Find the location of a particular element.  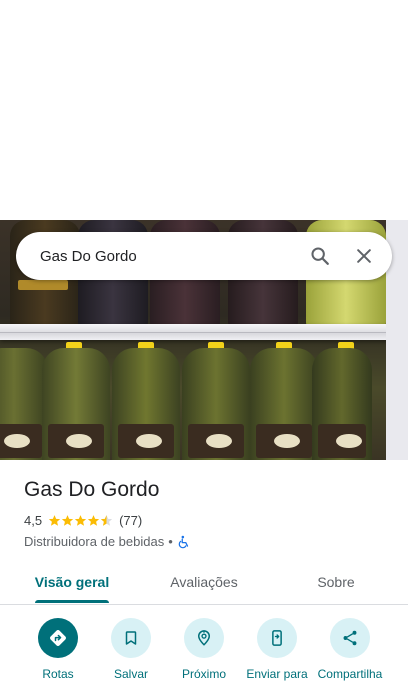

search-bar: Gas Do Gordo is located at coordinates (204, 256).